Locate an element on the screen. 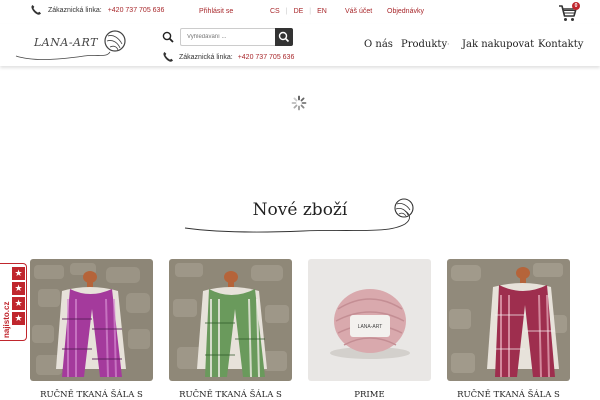  search-input is located at coordinates (228, 37).